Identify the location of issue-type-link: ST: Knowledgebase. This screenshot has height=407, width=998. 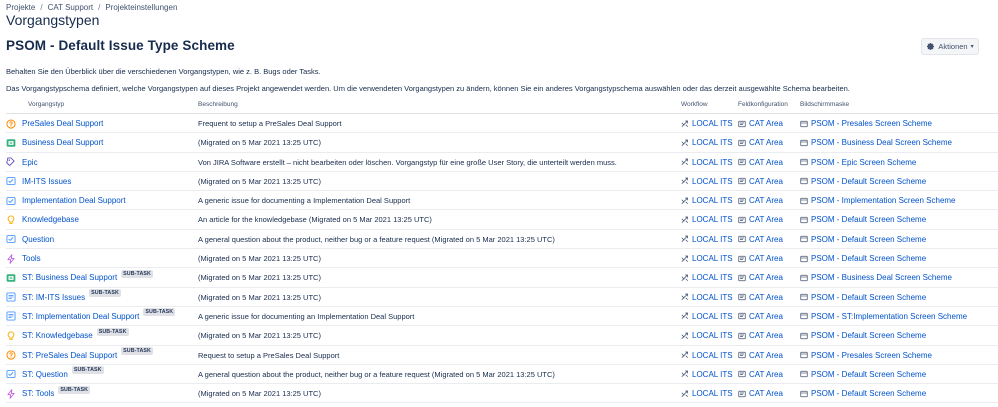
(57, 335).